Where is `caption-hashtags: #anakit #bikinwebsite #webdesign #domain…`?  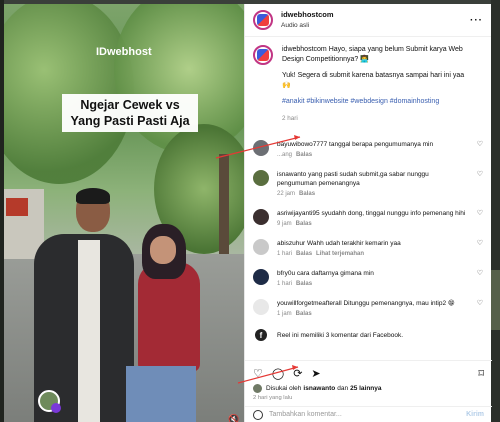
caption-hashtags: #anakit #bikinwebsite #webdesign #domain… is located at coordinates (377, 102).